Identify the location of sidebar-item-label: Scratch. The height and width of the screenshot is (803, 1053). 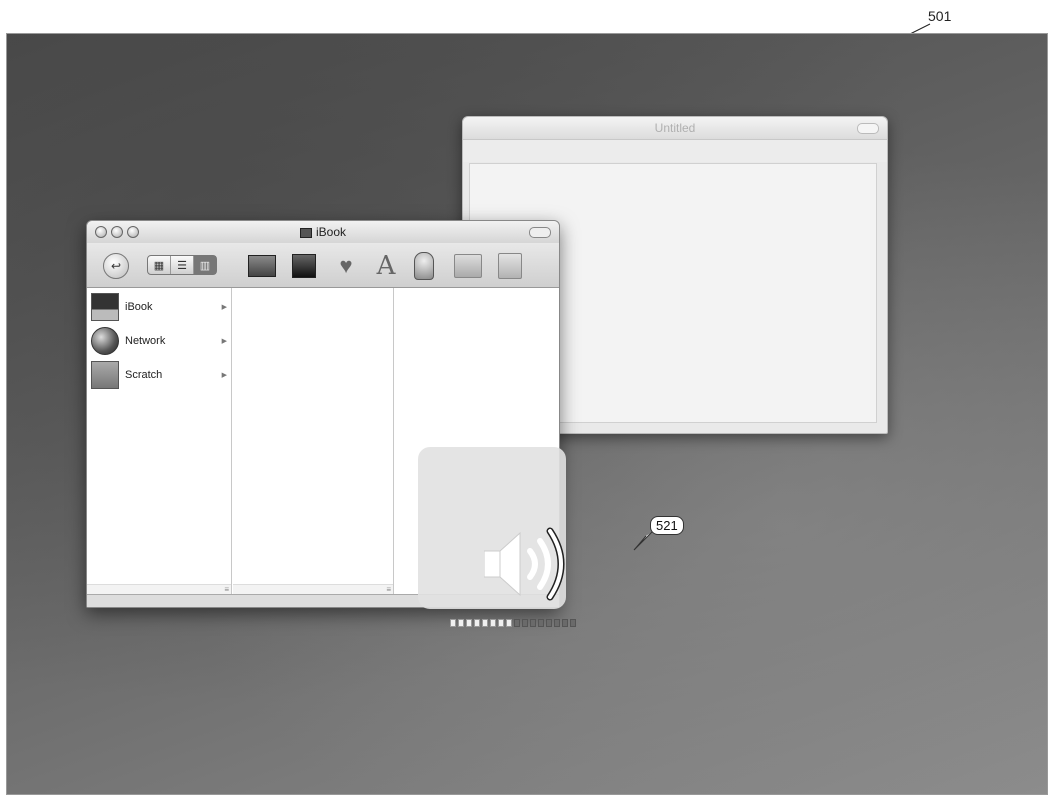
(144, 375).